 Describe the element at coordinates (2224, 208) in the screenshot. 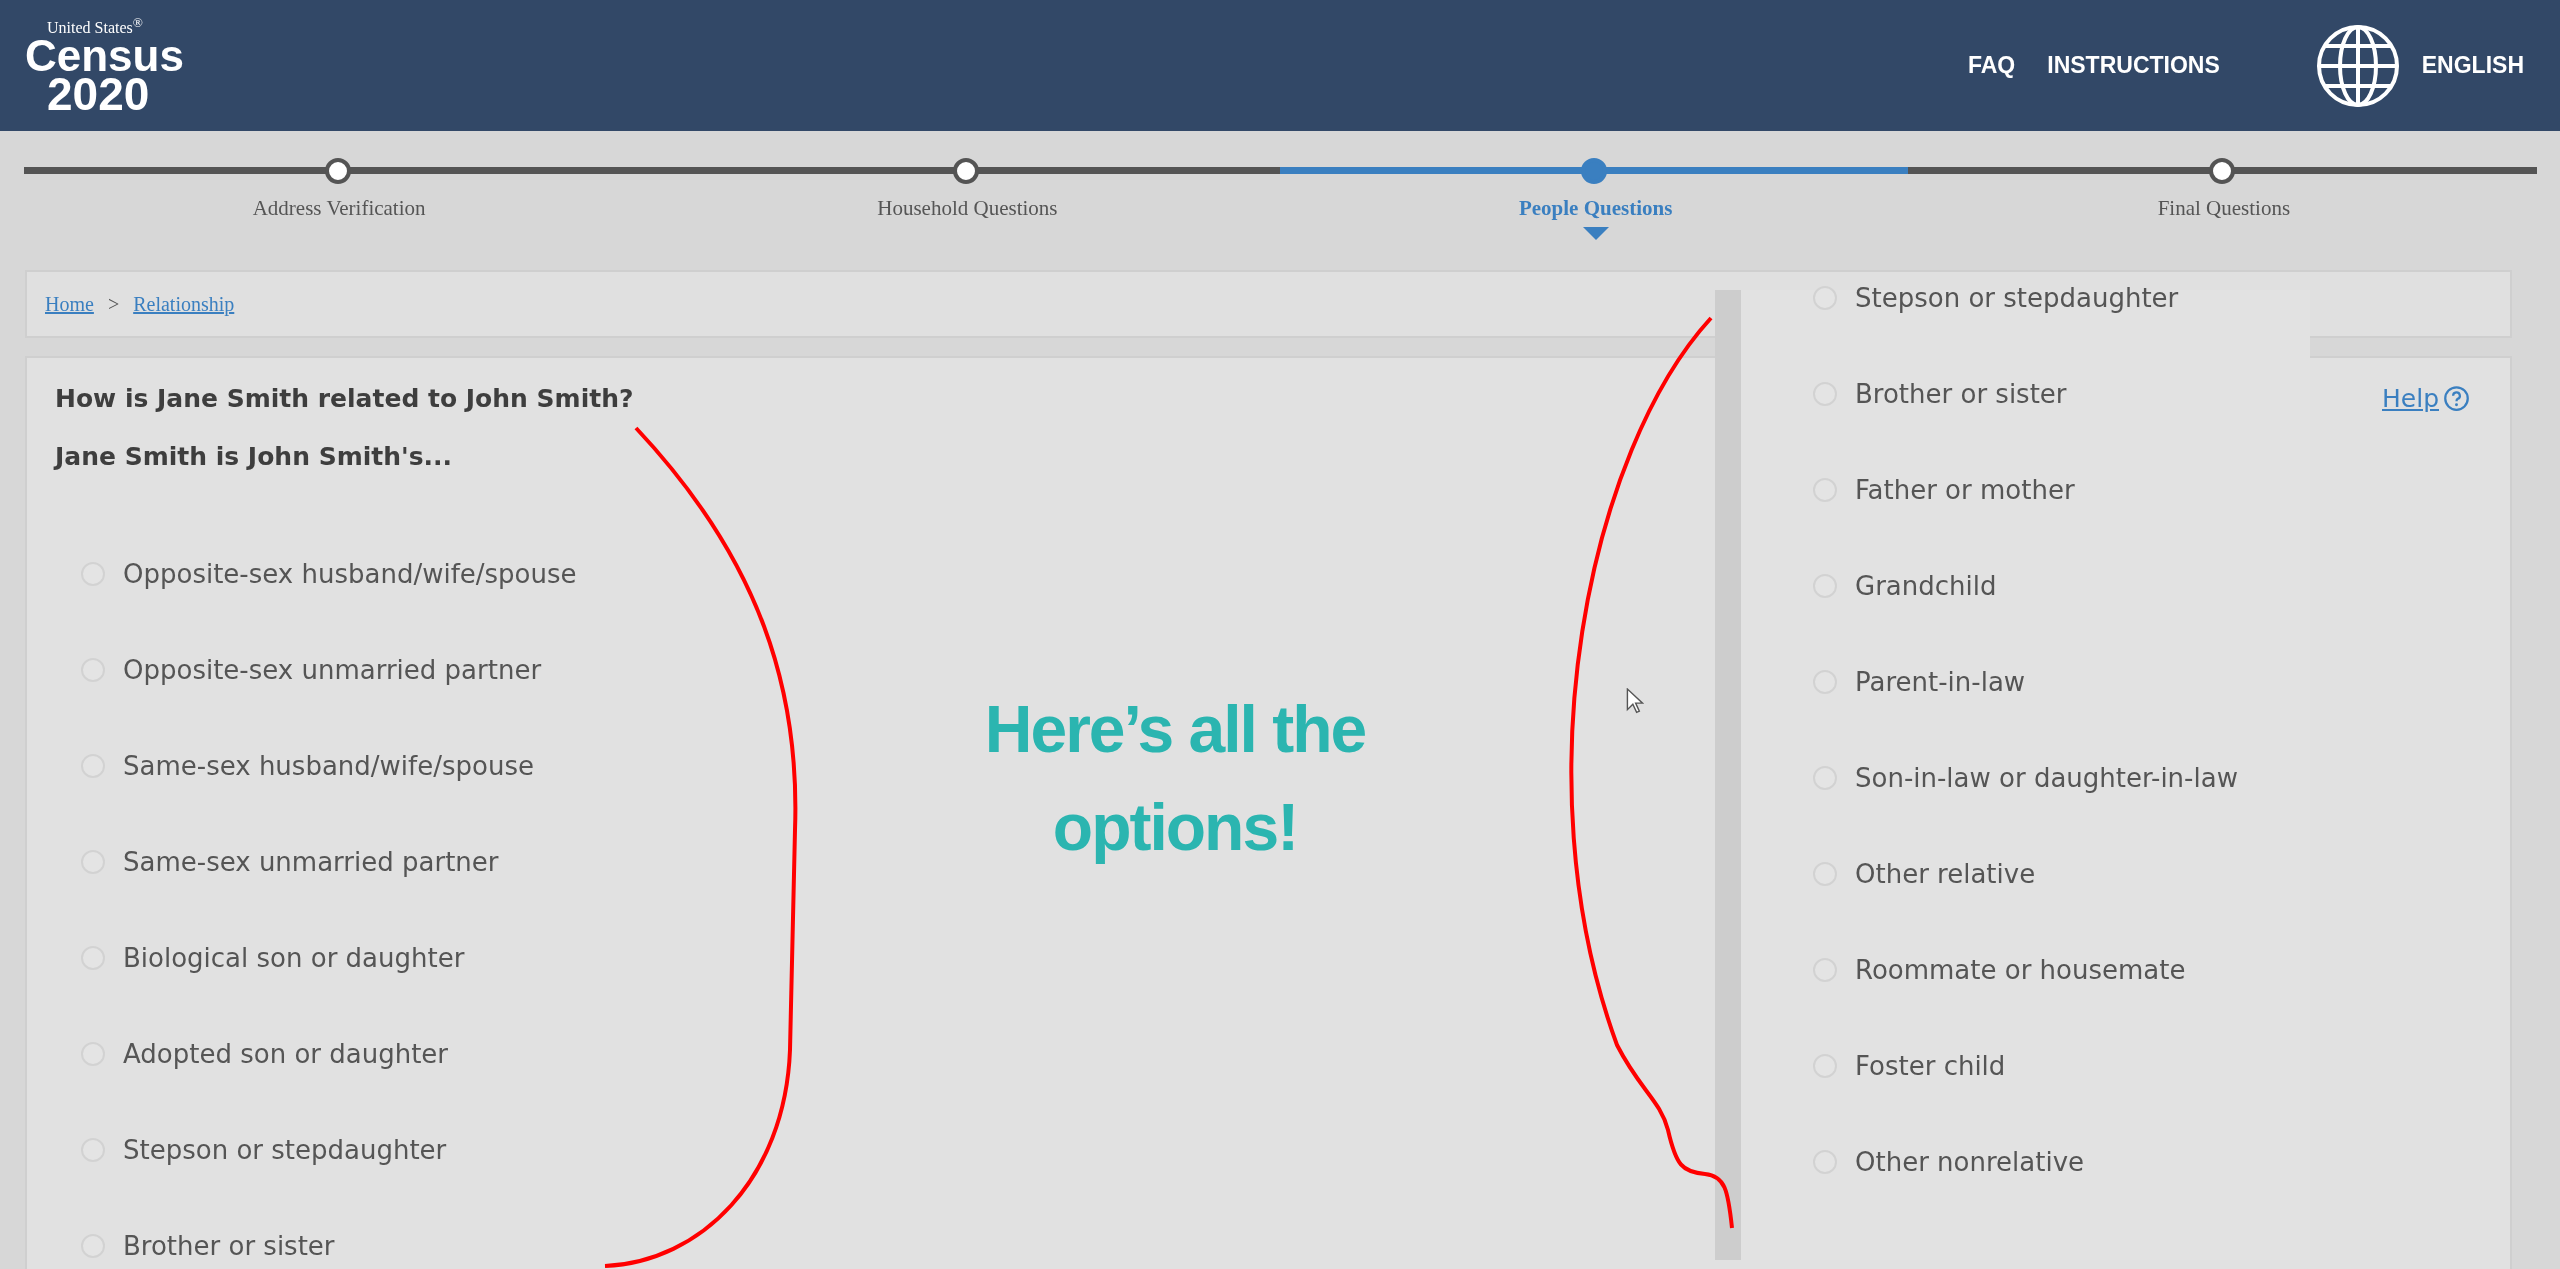

I see `step-label: Final Questions` at that location.